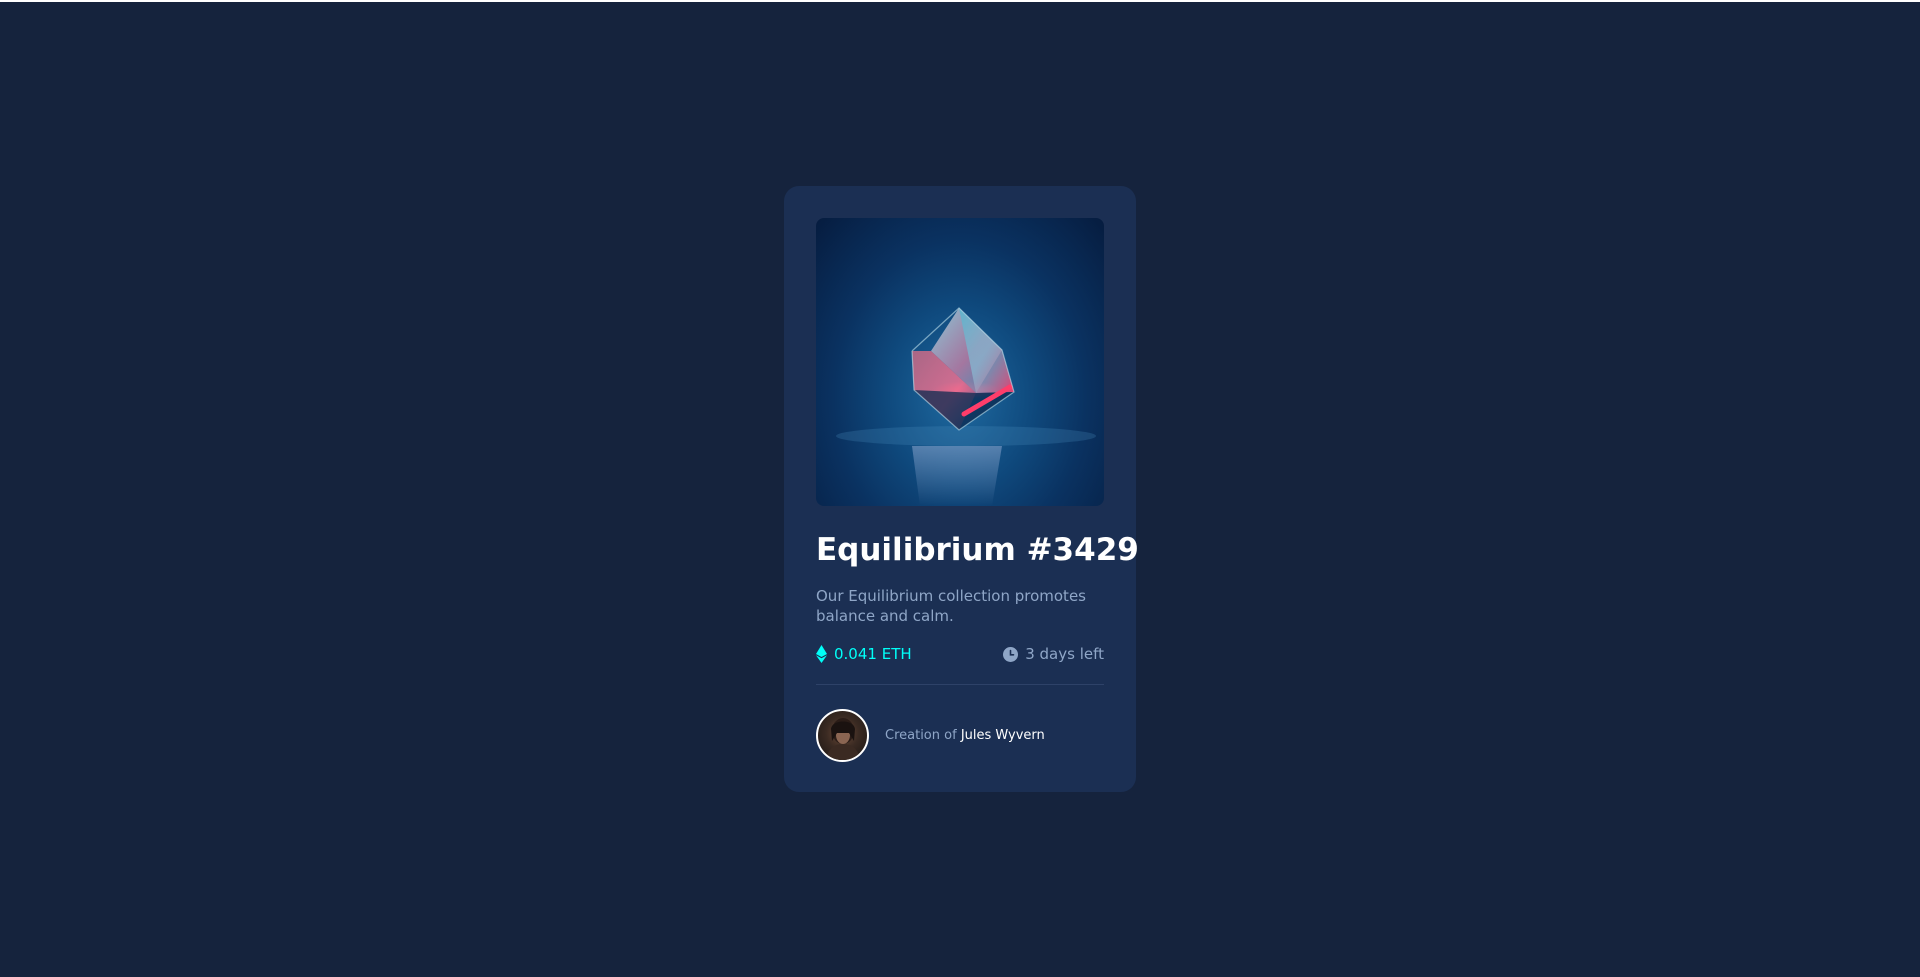  Describe the element at coordinates (921, 735) in the screenshot. I see `creator-prefix: Creation of` at that location.